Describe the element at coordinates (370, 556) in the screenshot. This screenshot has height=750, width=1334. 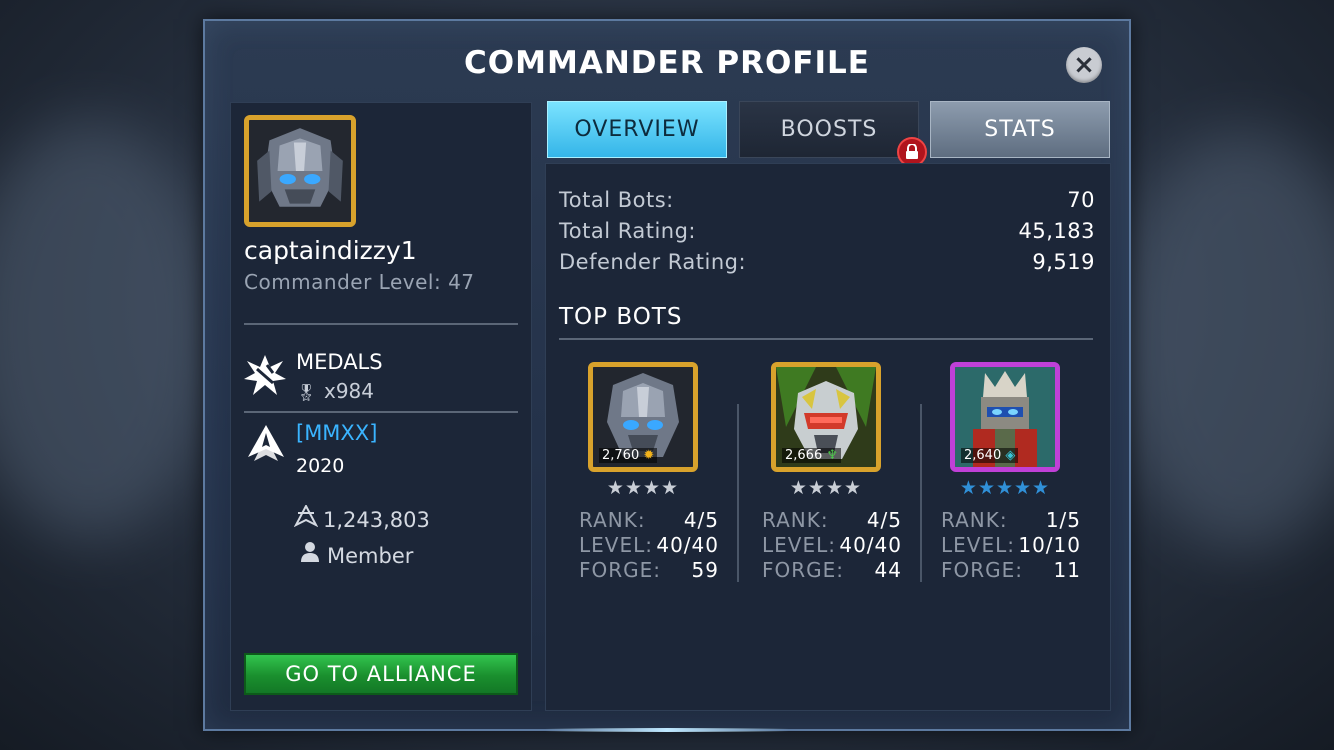
I see `alliance-role-value: Member` at that location.